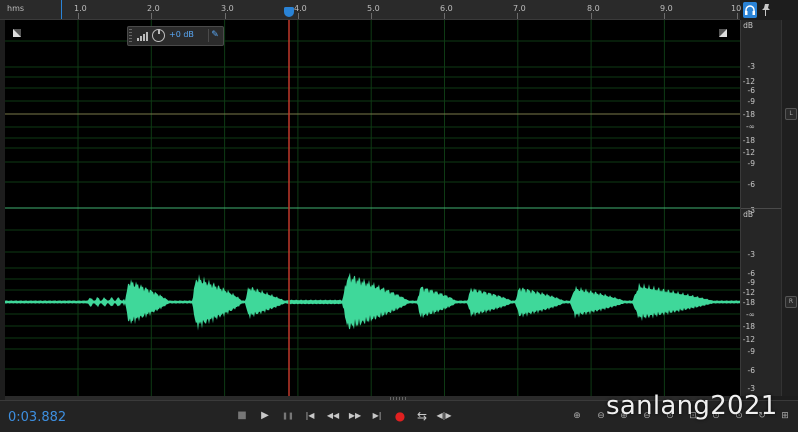 Image resolution: width=798 pixels, height=432 pixels. Describe the element at coordinates (153, 8) in the screenshot. I see `ruler-label: 2.0` at that location.